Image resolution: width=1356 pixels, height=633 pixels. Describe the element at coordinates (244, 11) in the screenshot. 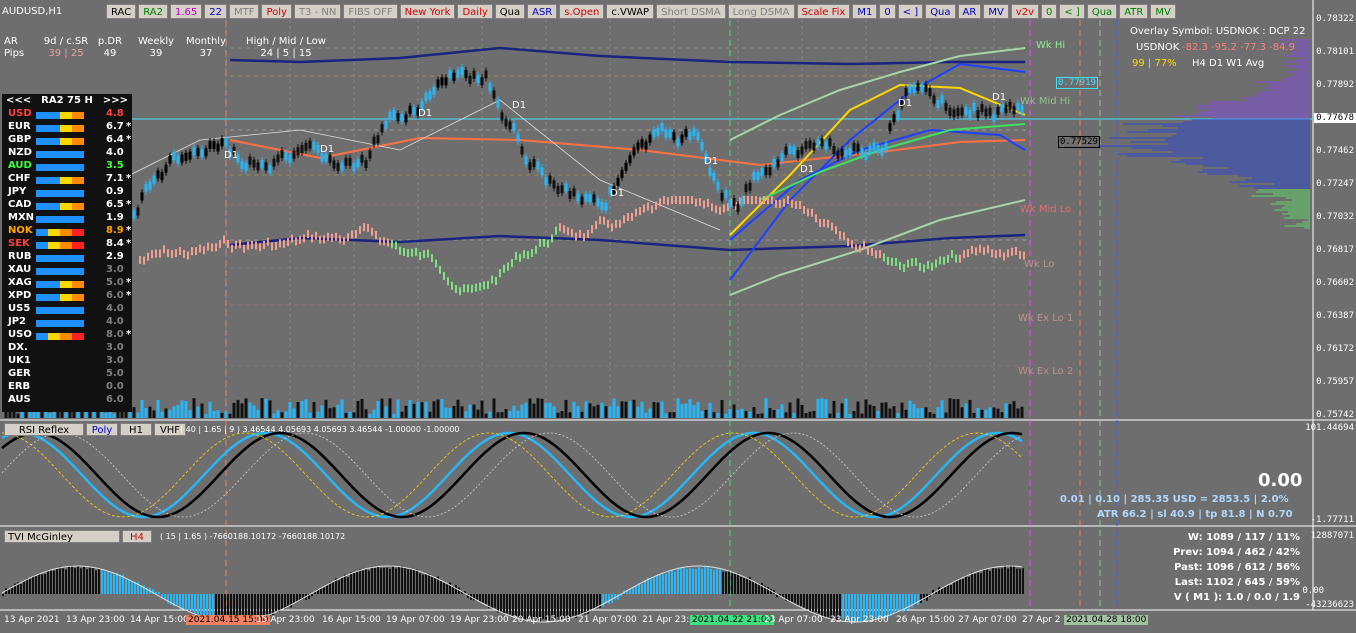

I see `toolbar-button: MTF` at that location.